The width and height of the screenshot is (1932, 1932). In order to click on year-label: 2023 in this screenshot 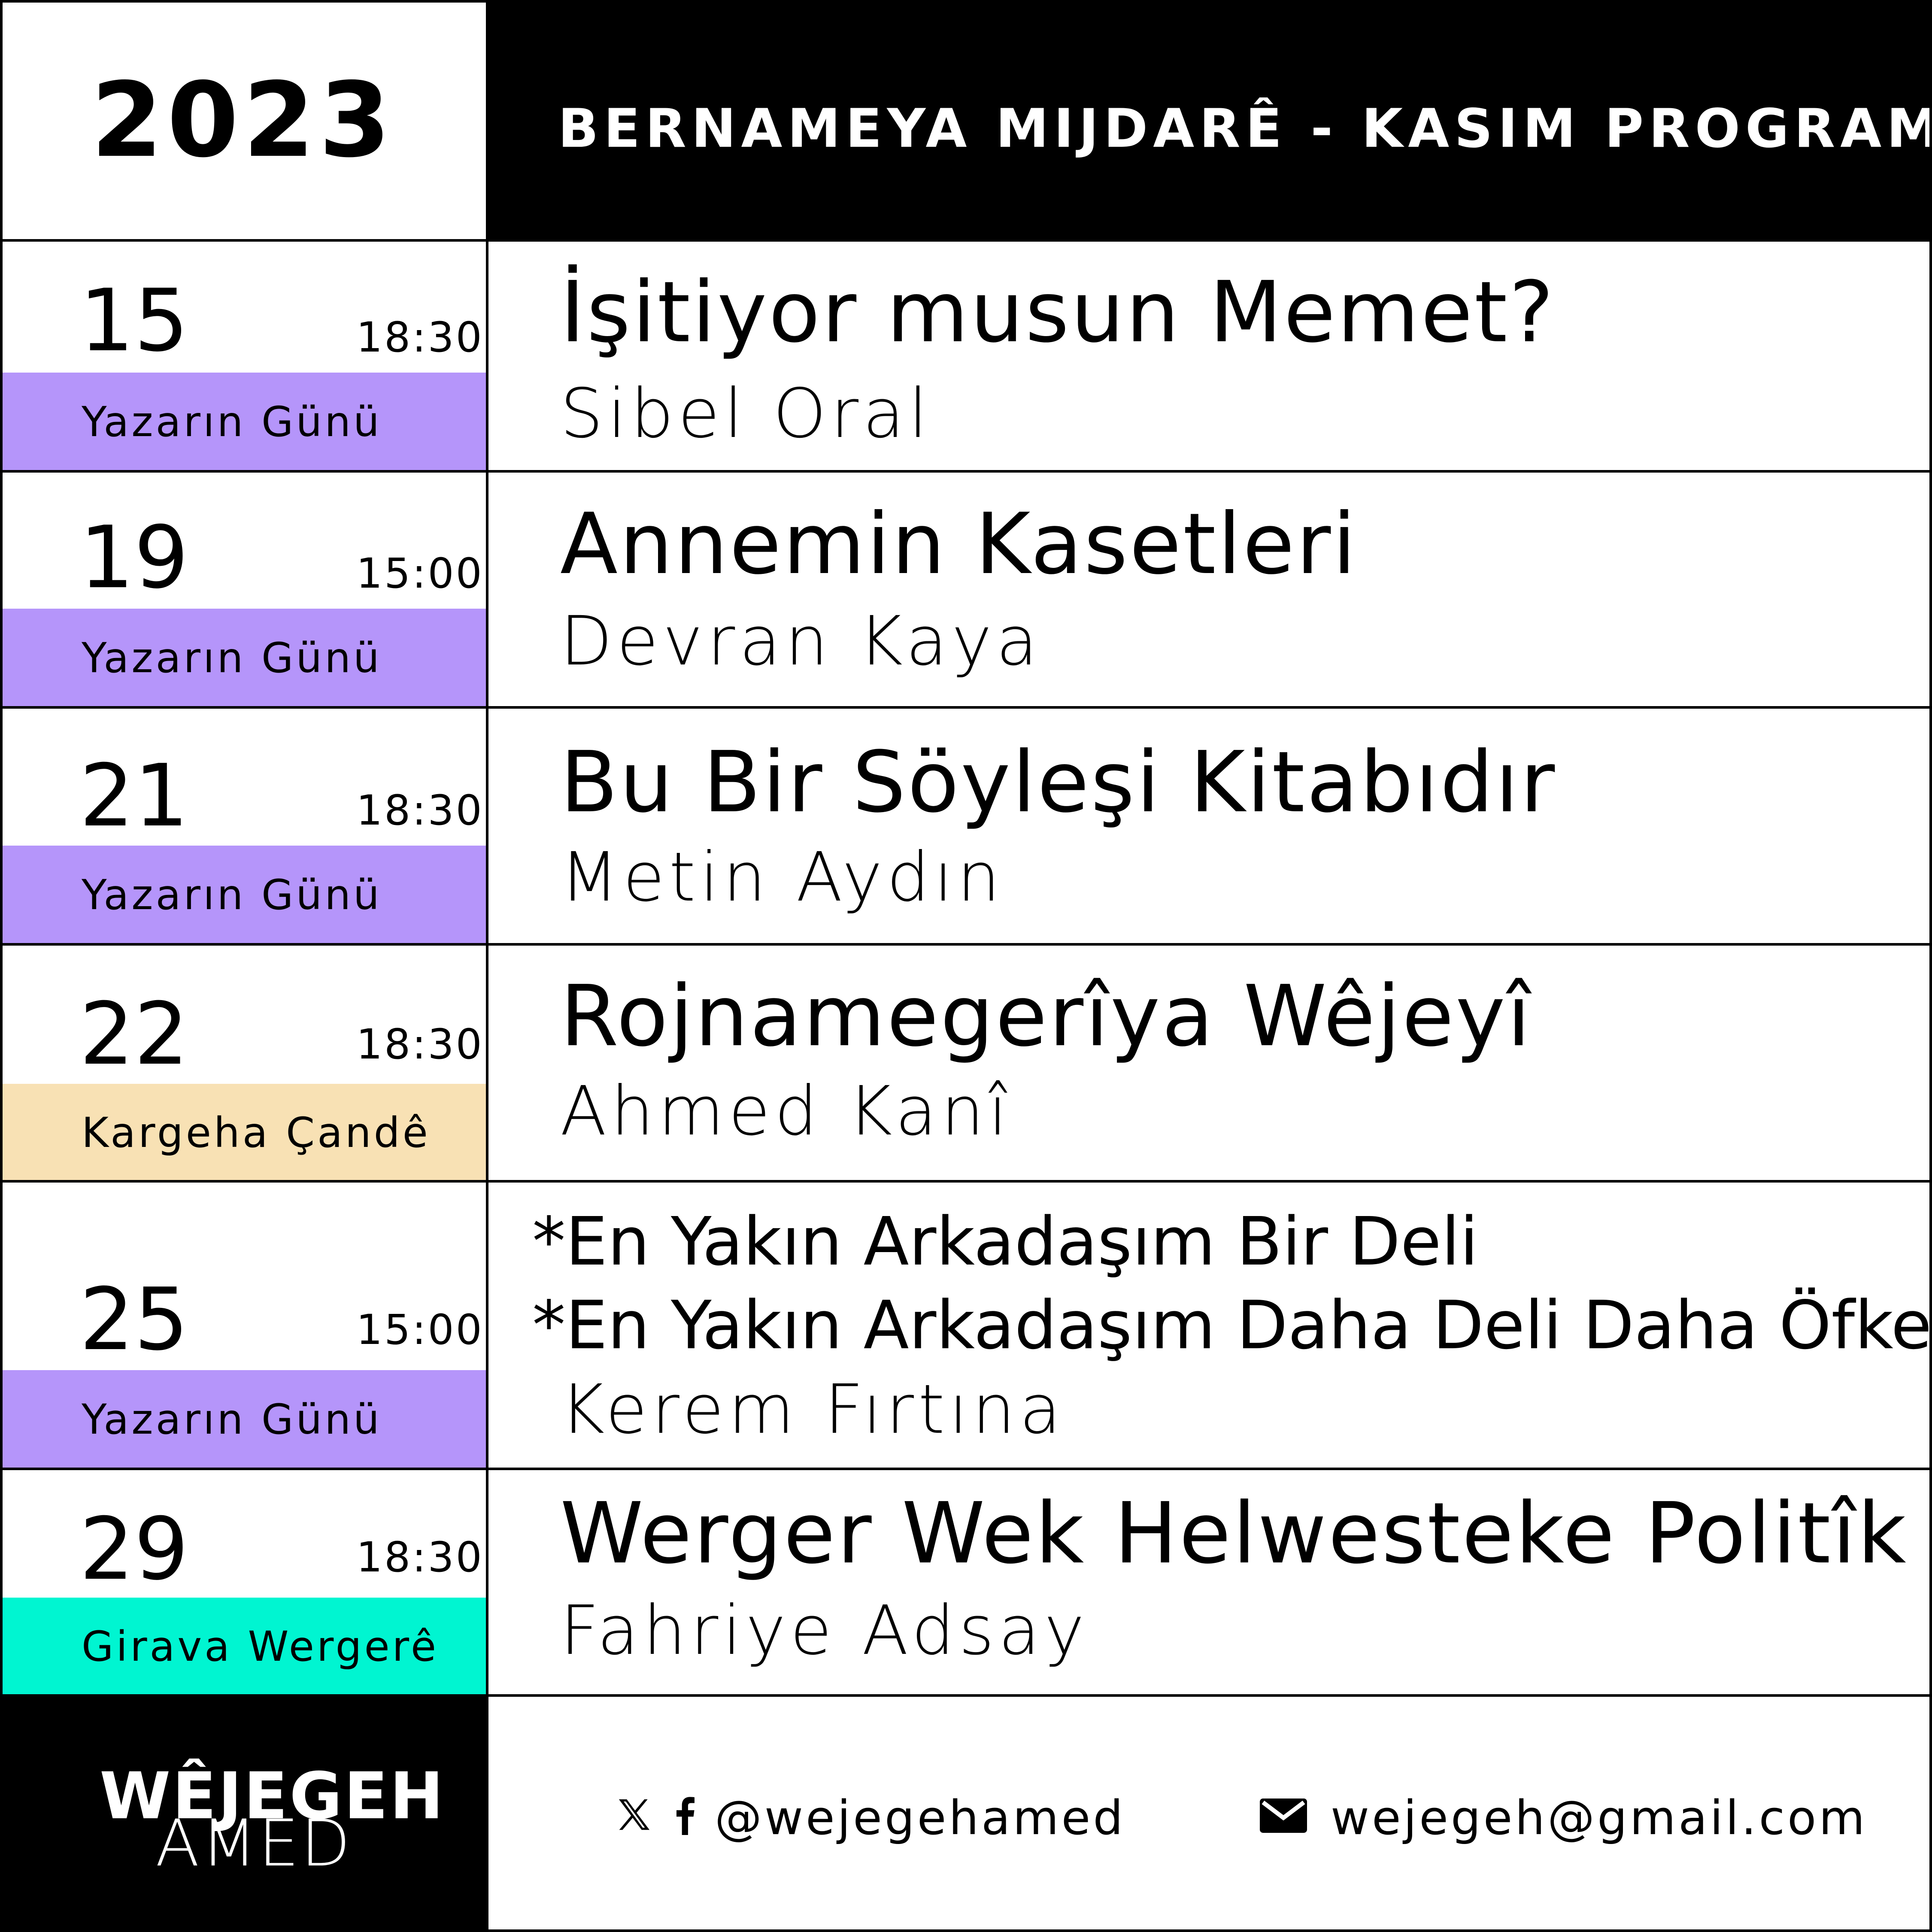, I will do `click(243, 120)`.